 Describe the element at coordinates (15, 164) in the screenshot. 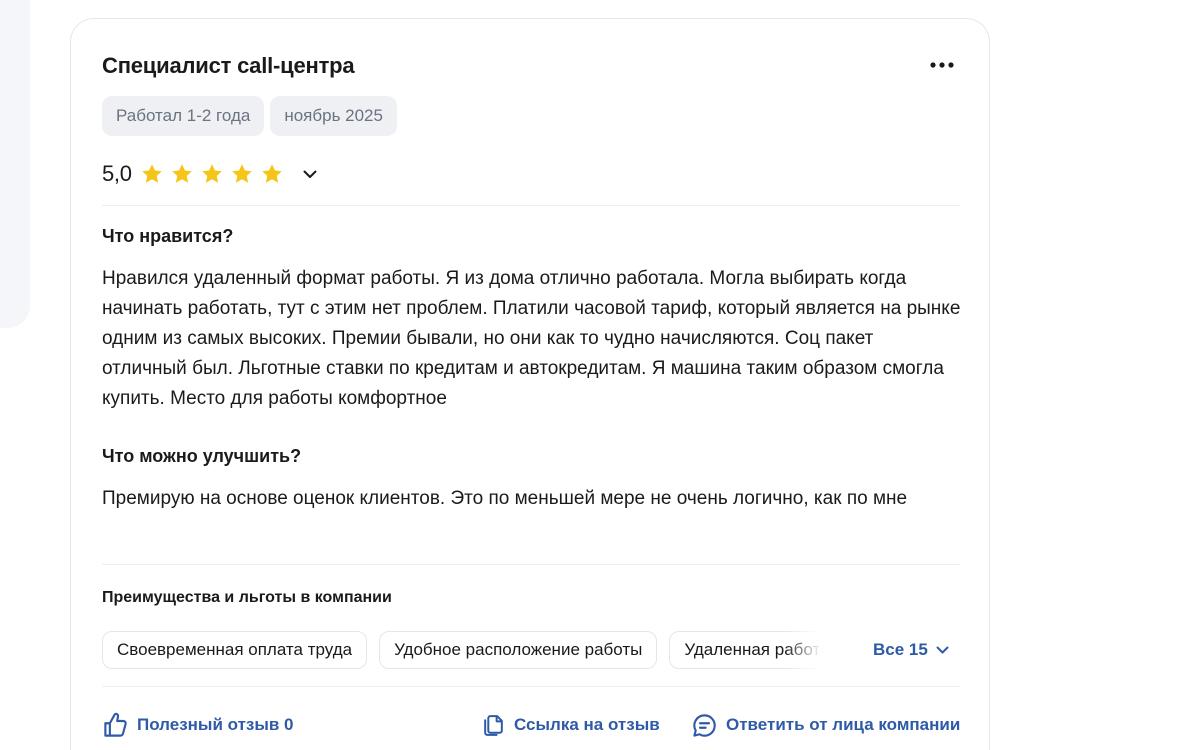

I see `left-panel` at that location.